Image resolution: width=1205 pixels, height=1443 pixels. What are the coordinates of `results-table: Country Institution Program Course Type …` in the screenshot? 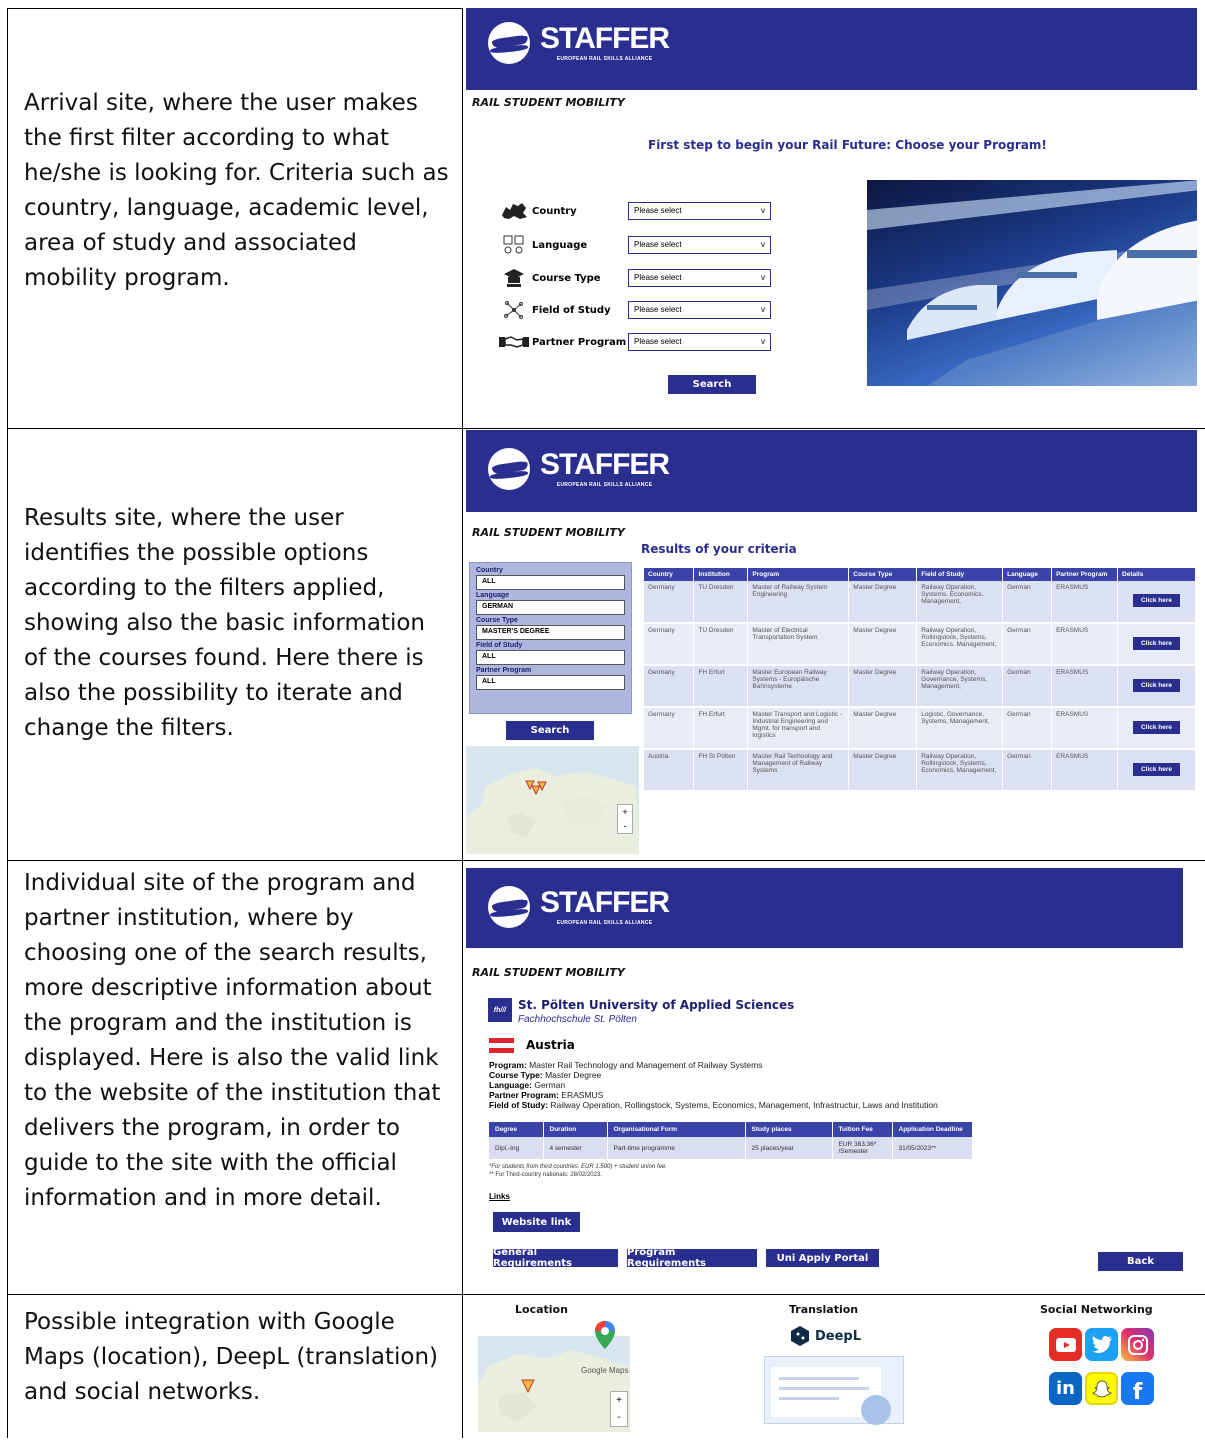 It's located at (920, 680).